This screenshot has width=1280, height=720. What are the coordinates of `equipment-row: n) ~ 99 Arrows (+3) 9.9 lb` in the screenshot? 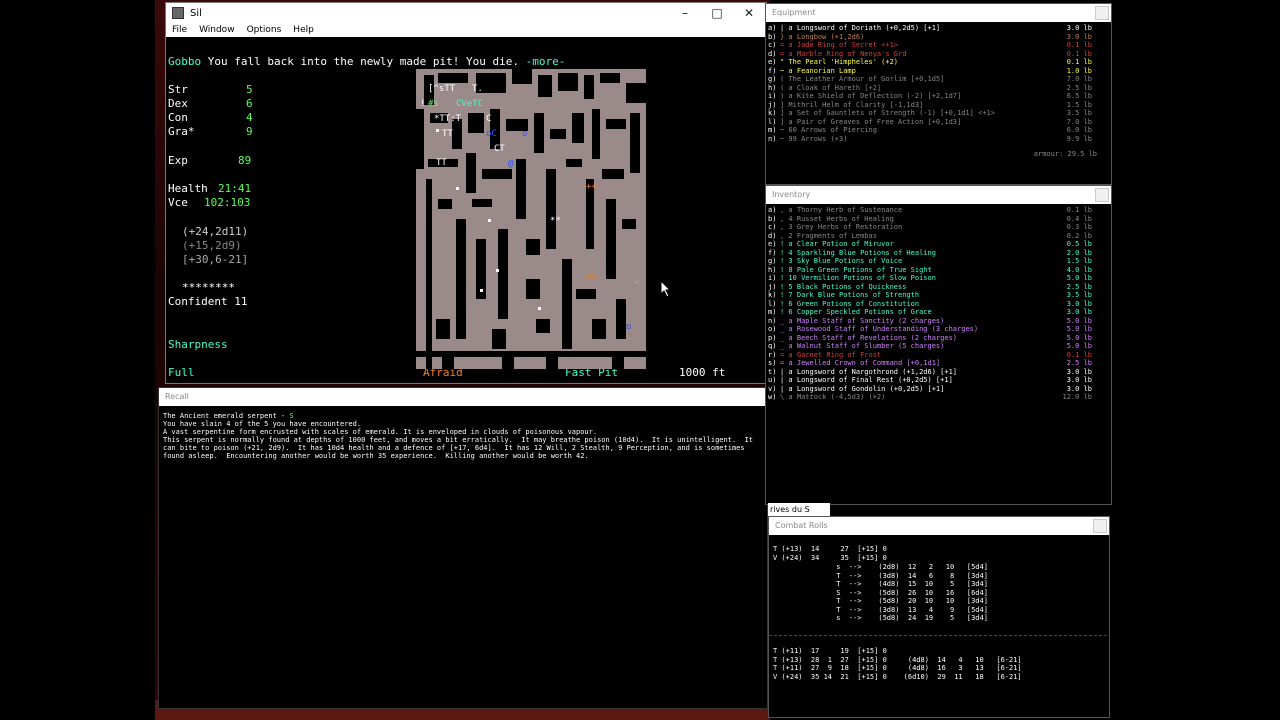 It's located at (936, 139).